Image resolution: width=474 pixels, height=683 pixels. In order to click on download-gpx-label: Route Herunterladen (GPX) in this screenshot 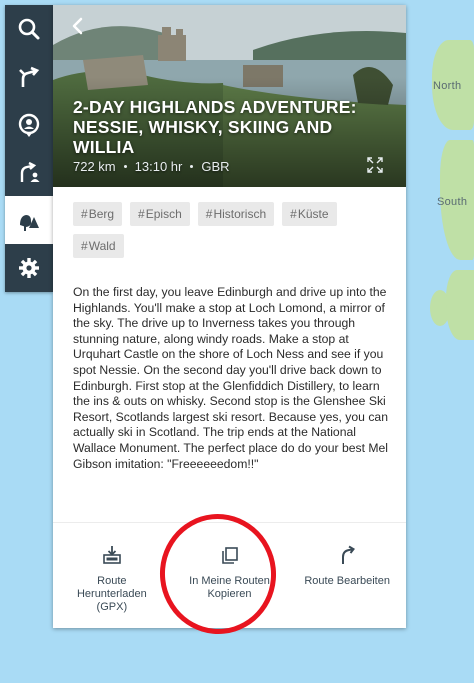, I will do `click(111, 594)`.